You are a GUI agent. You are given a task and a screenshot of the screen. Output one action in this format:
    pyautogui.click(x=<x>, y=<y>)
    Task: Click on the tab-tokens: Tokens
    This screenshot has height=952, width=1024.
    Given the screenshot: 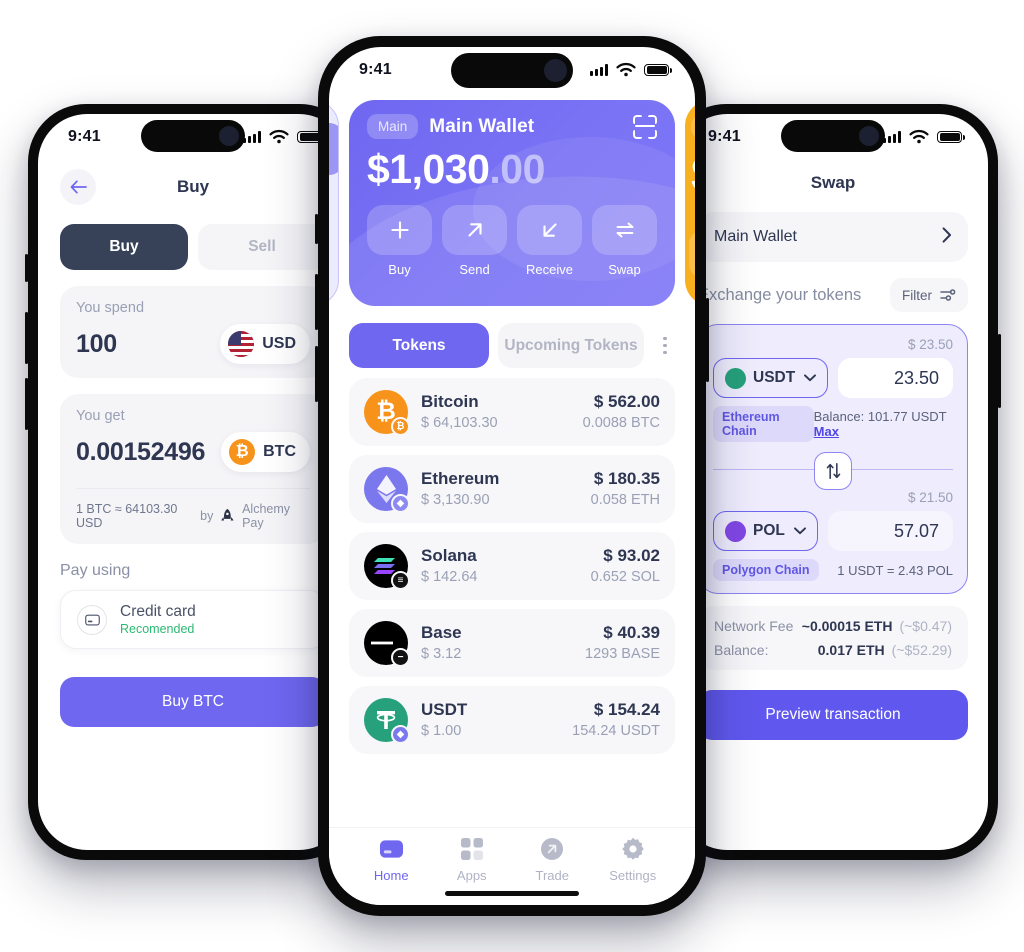 What is the action you would take?
    pyautogui.click(x=419, y=345)
    